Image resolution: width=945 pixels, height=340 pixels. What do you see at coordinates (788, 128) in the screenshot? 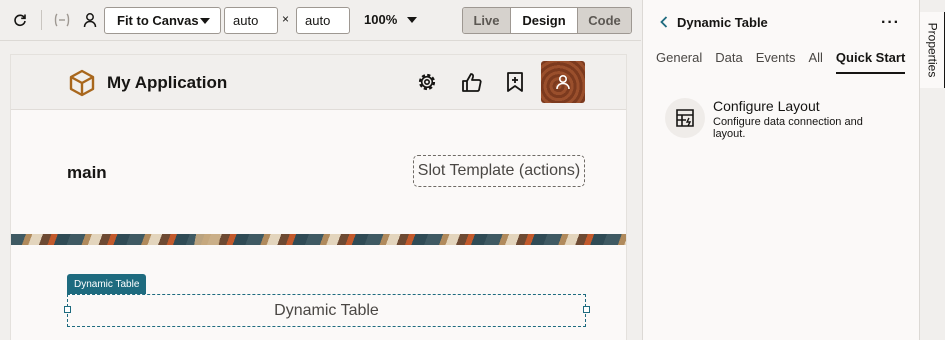
I see `quick-start-description: Configure data connection and layout.` at bounding box center [788, 128].